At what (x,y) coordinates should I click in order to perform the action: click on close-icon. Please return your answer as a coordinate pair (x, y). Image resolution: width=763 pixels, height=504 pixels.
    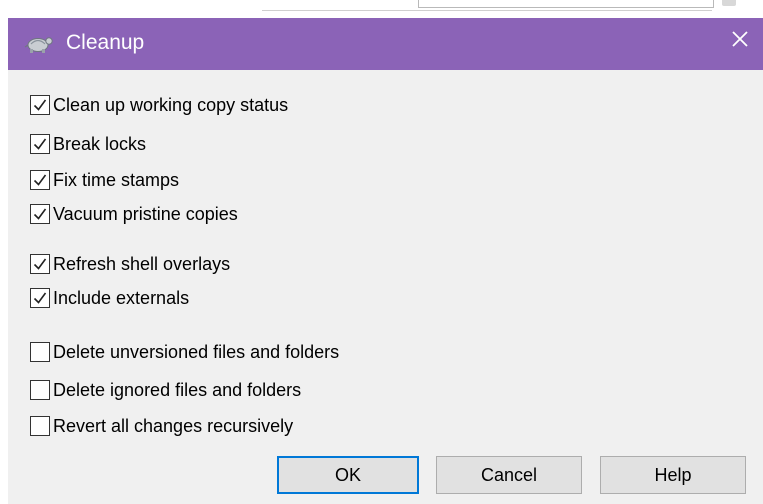
    Looking at the image, I should click on (740, 39).